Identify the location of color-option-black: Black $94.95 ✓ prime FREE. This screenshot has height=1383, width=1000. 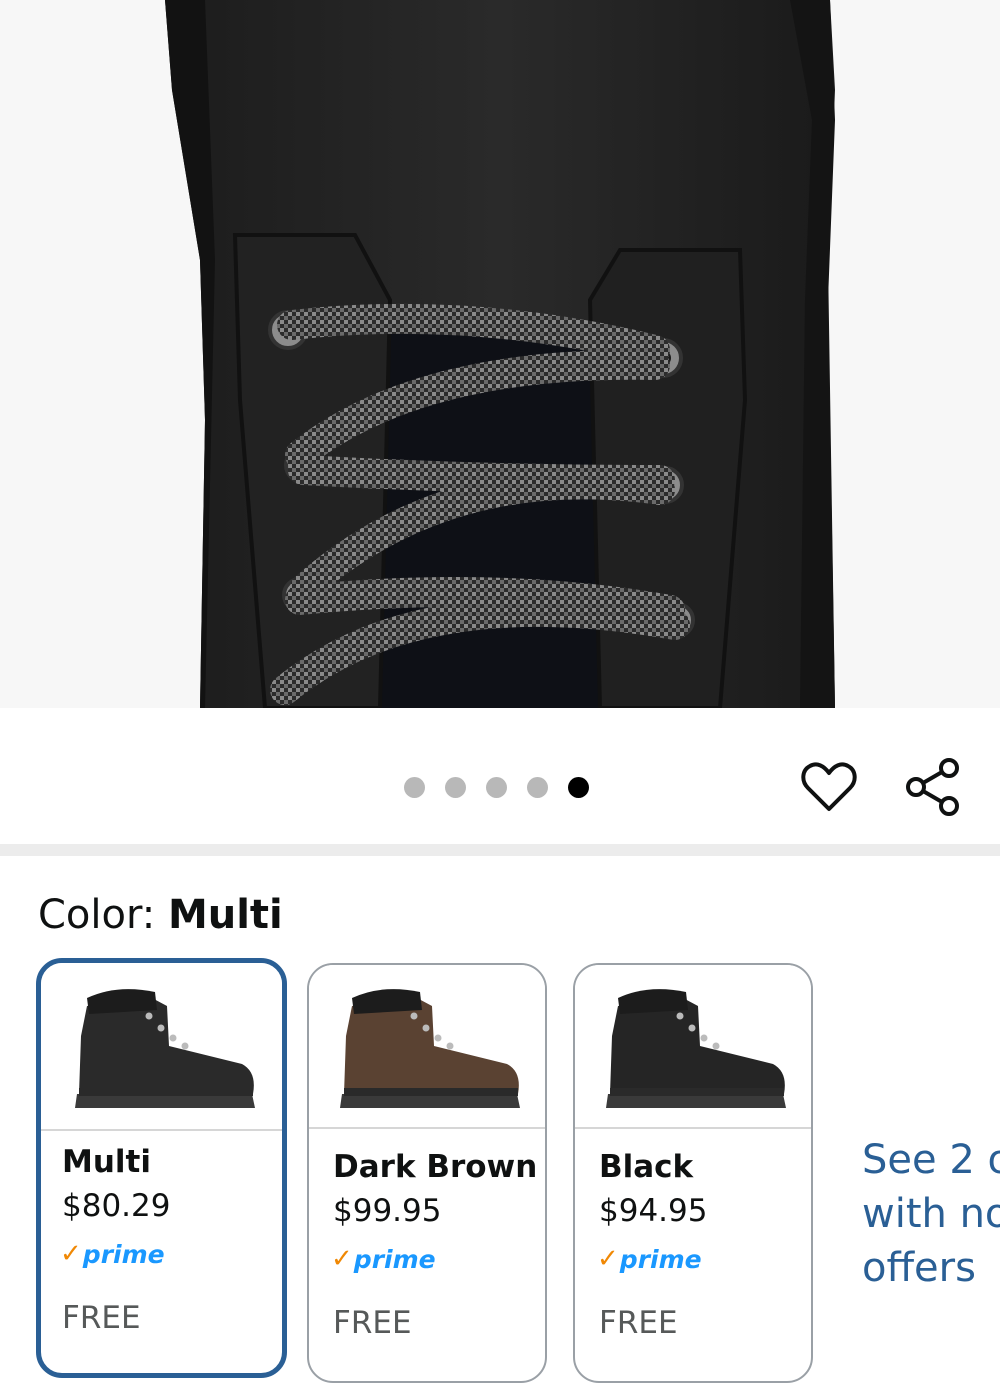
(693, 1173).